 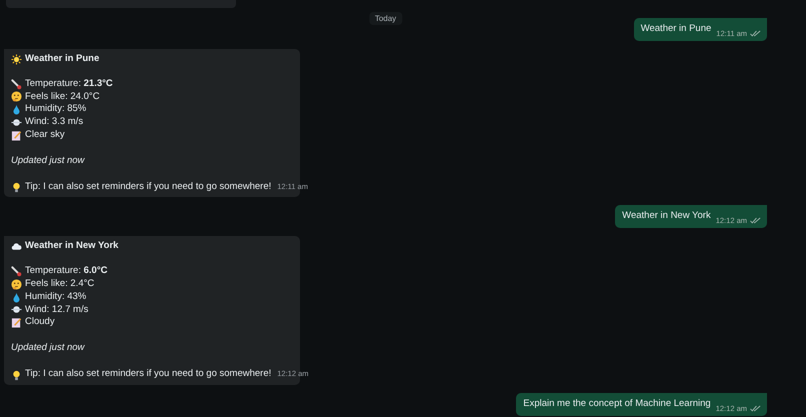 What do you see at coordinates (666, 216) in the screenshot?
I see `message-text: Weather in New York` at bounding box center [666, 216].